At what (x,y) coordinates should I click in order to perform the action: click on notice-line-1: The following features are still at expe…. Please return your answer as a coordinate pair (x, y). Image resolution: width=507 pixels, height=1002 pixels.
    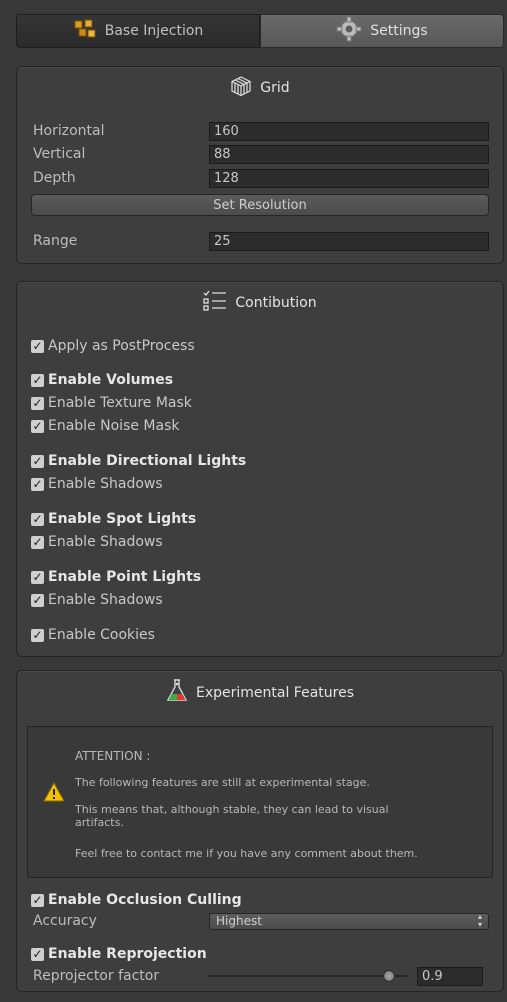
    Looking at the image, I should click on (222, 782).